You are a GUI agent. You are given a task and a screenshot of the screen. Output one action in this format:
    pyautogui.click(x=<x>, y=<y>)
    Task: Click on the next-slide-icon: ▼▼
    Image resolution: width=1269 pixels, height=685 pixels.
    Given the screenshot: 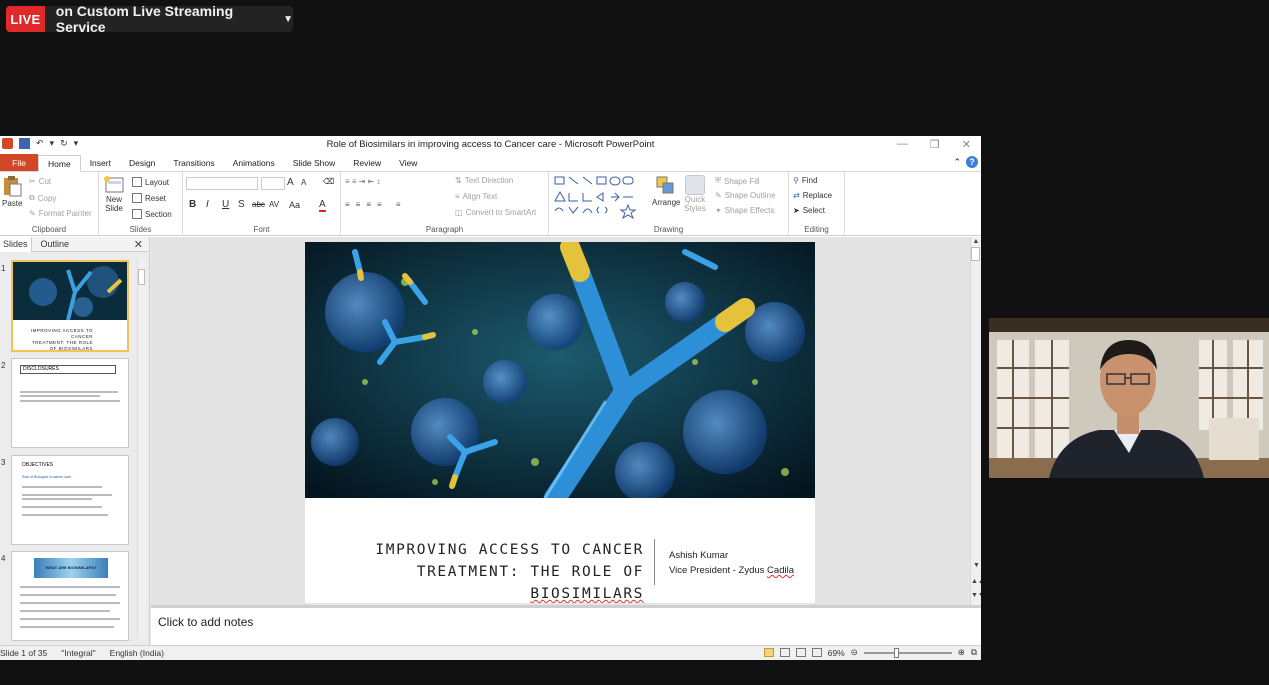 What is the action you would take?
    pyautogui.click(x=976, y=595)
    